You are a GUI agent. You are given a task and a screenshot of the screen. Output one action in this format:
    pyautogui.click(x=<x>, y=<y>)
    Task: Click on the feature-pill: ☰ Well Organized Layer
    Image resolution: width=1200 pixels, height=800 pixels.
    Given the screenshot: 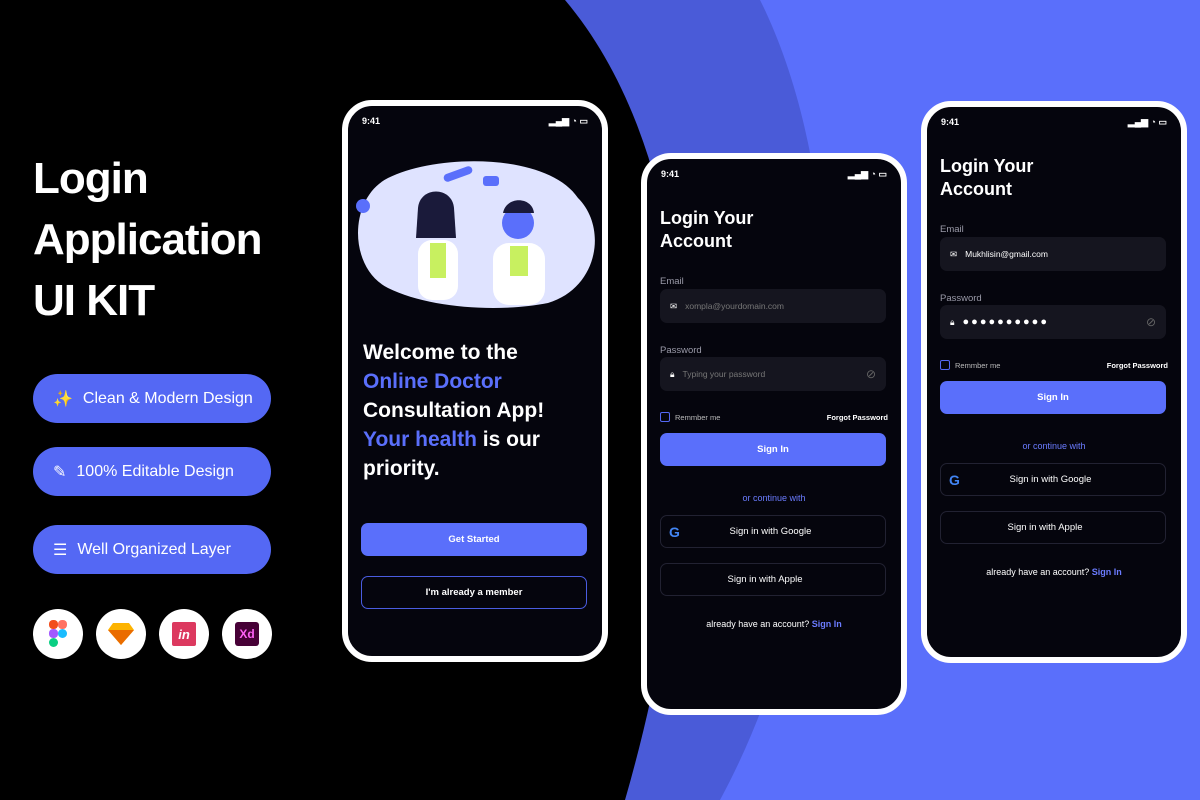 What is the action you would take?
    pyautogui.click(x=152, y=549)
    